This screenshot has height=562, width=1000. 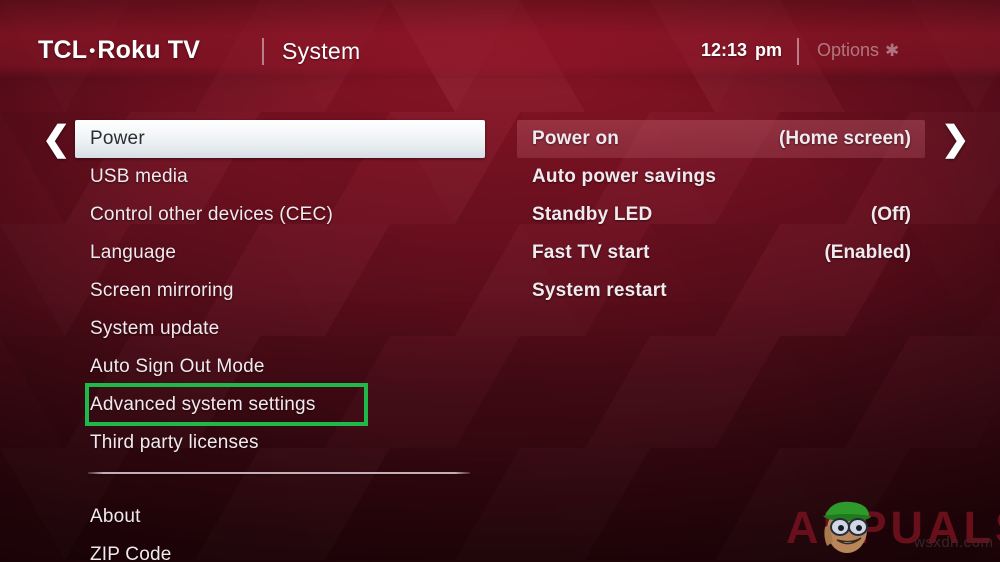 I want to click on menu-item-control-other-devices-cec: Control other devices (CEC), so click(x=280, y=215).